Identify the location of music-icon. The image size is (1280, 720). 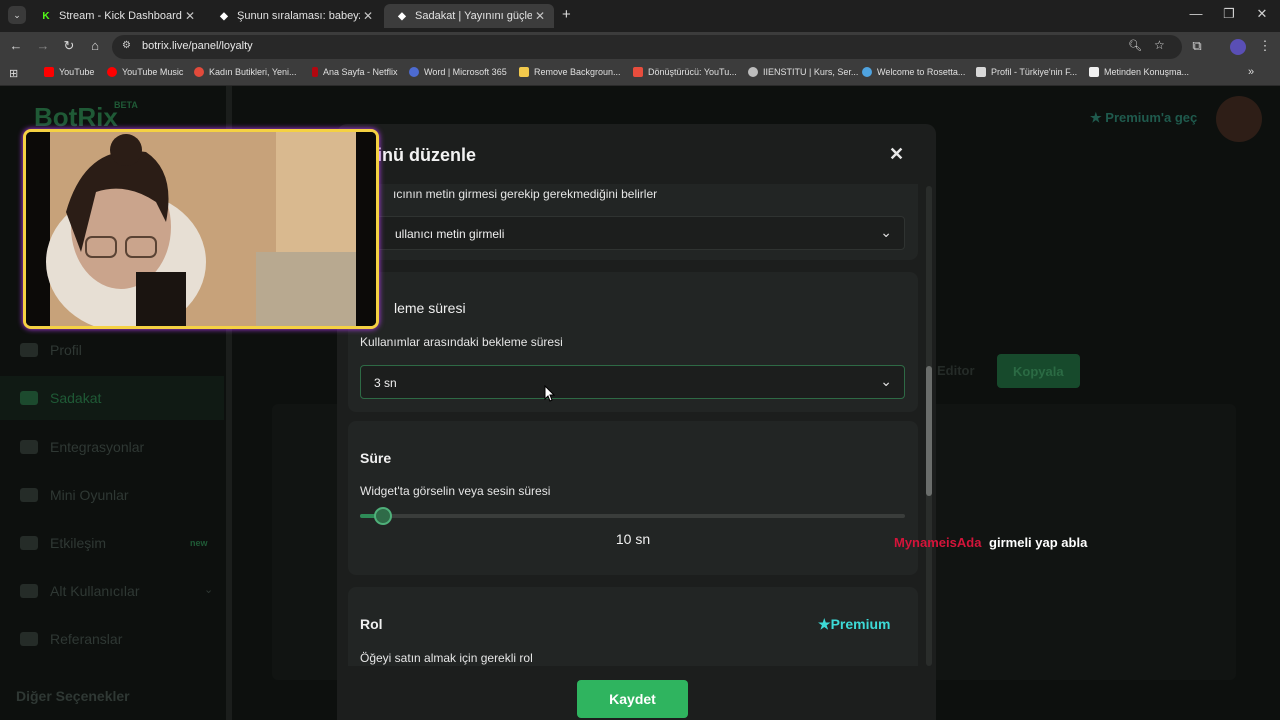
(29, 543).